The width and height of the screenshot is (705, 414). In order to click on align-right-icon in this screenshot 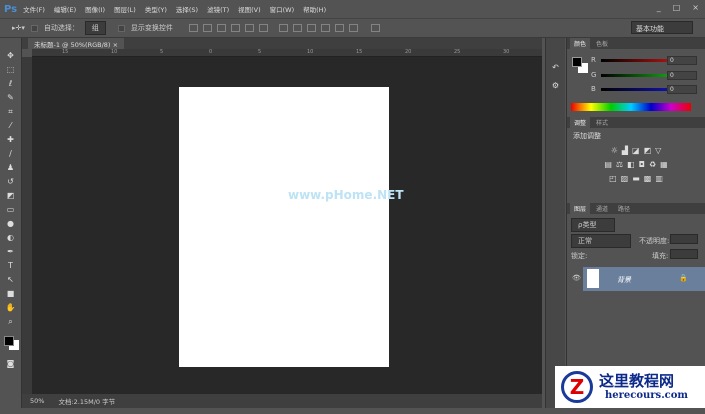, I will do `click(263, 28)`.